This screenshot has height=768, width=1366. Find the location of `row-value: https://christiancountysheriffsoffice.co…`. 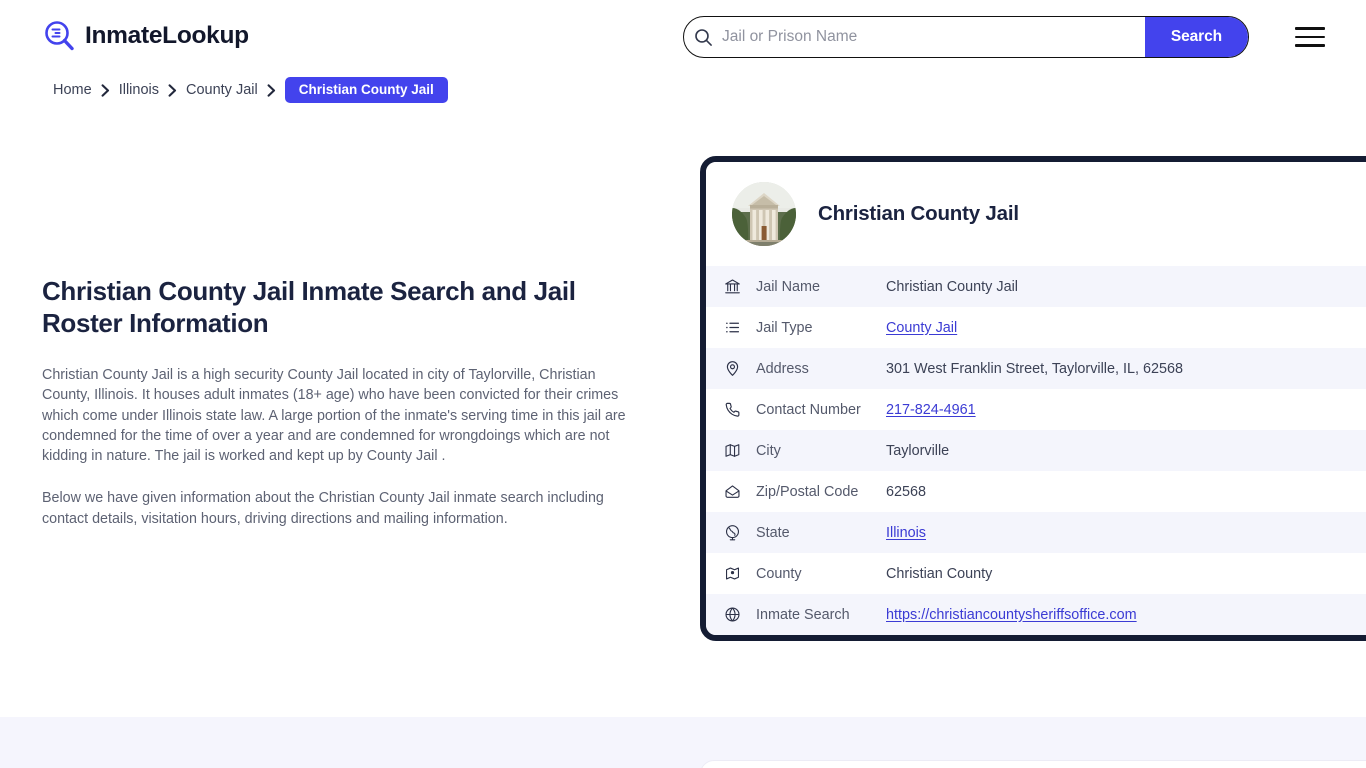

row-value: https://christiancountysheriffsoffice.co… is located at coordinates (1011, 615).